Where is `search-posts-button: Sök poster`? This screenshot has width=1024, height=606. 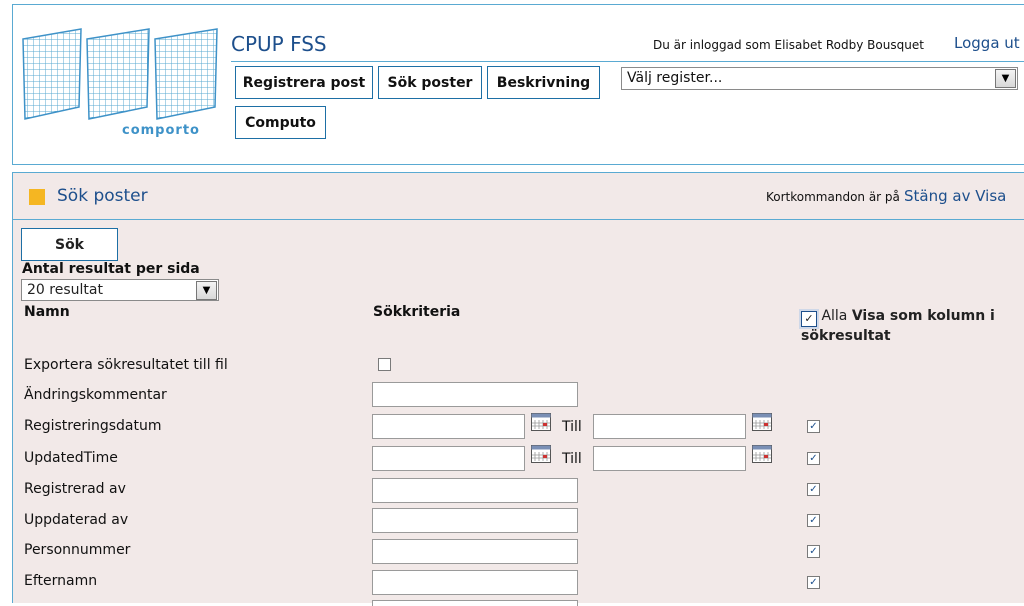 search-posts-button: Sök poster is located at coordinates (430, 82).